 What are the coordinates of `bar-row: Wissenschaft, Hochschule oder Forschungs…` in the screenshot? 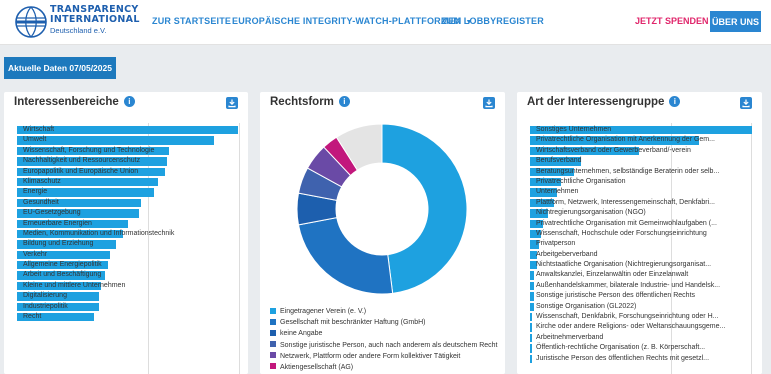 It's located at (641, 234).